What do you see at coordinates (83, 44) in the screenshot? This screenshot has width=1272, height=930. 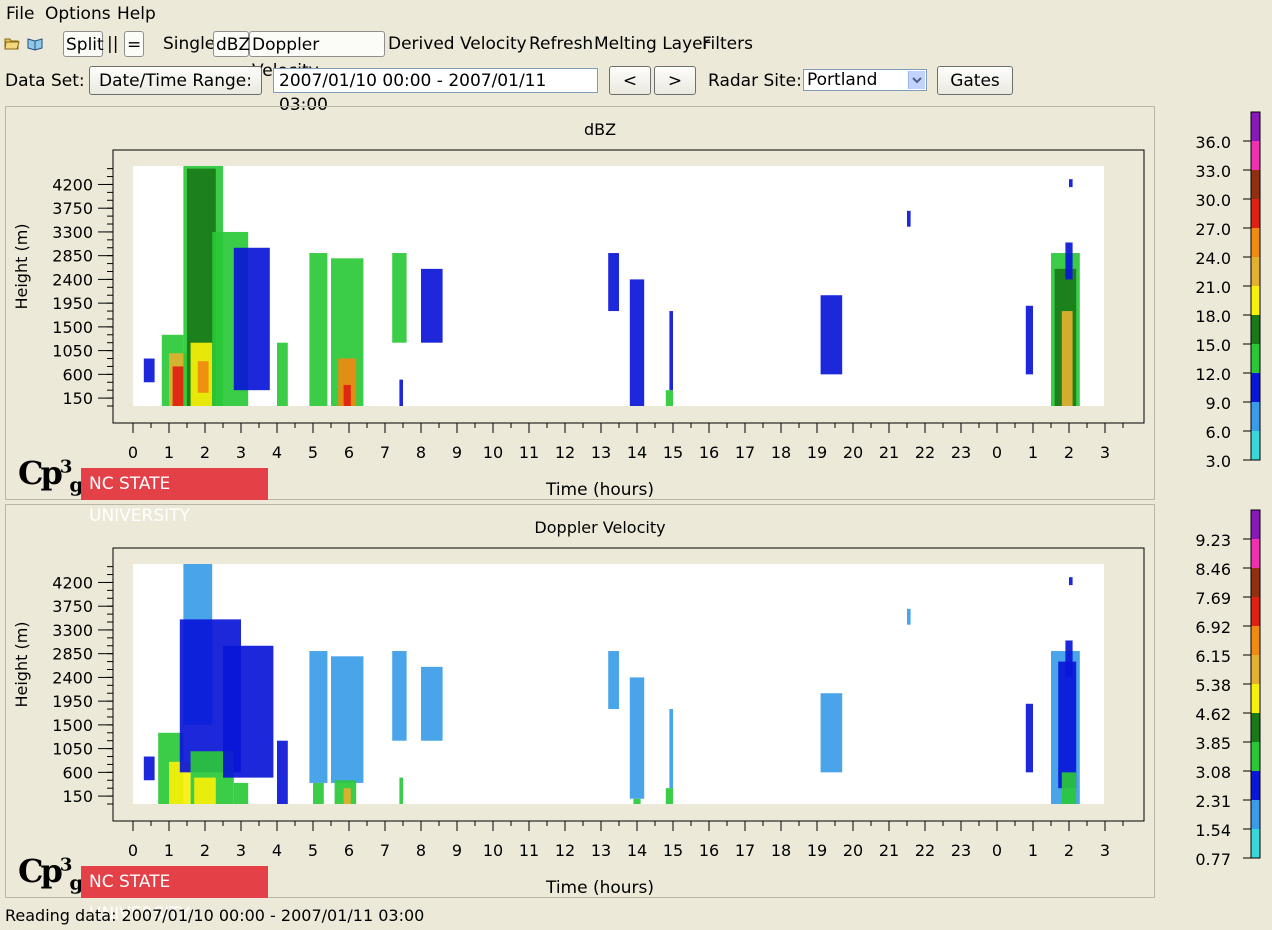 I see `split-button: Split` at bounding box center [83, 44].